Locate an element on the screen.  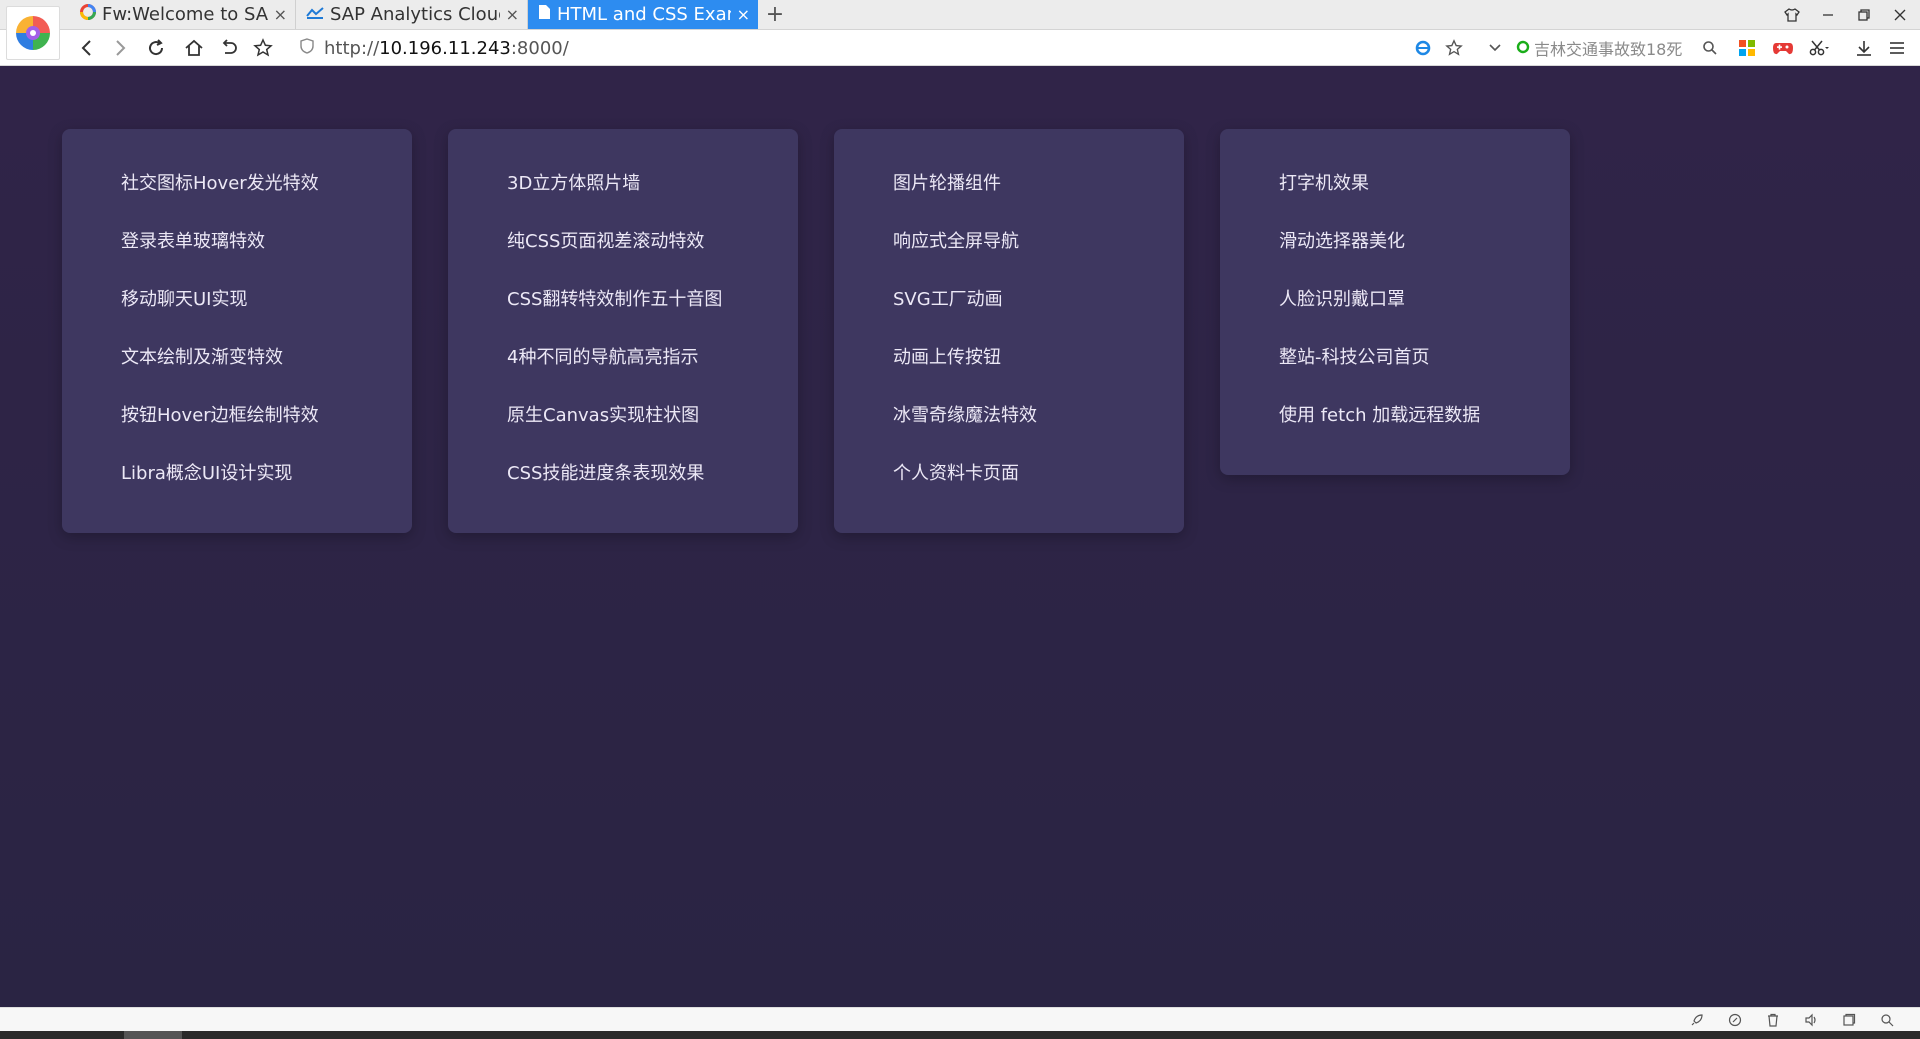
demo-link: 原生Canvas实现柱状图 is located at coordinates (623, 428).